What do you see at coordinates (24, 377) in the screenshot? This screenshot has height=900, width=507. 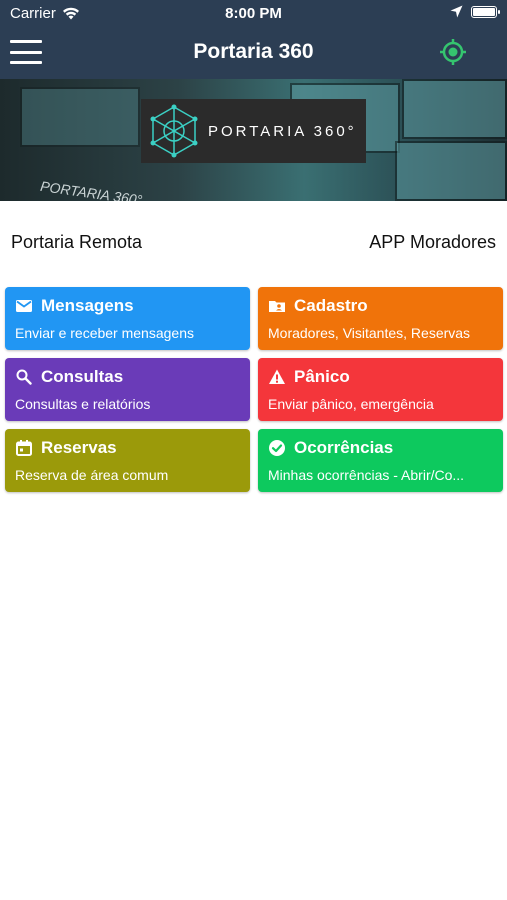 I see `search-icon` at bounding box center [24, 377].